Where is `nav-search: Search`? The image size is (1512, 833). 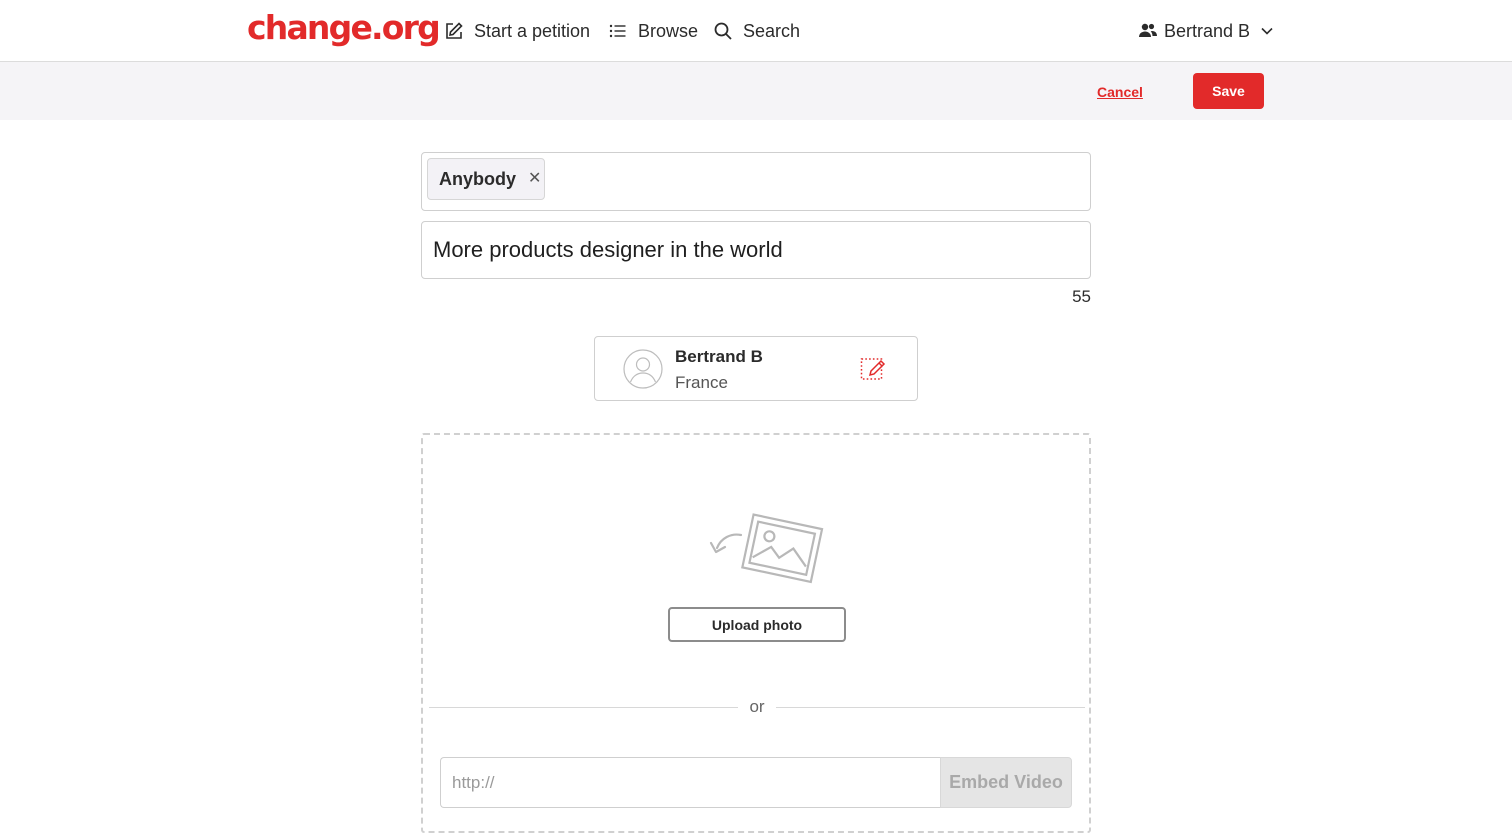 nav-search: Search is located at coordinates (756, 31).